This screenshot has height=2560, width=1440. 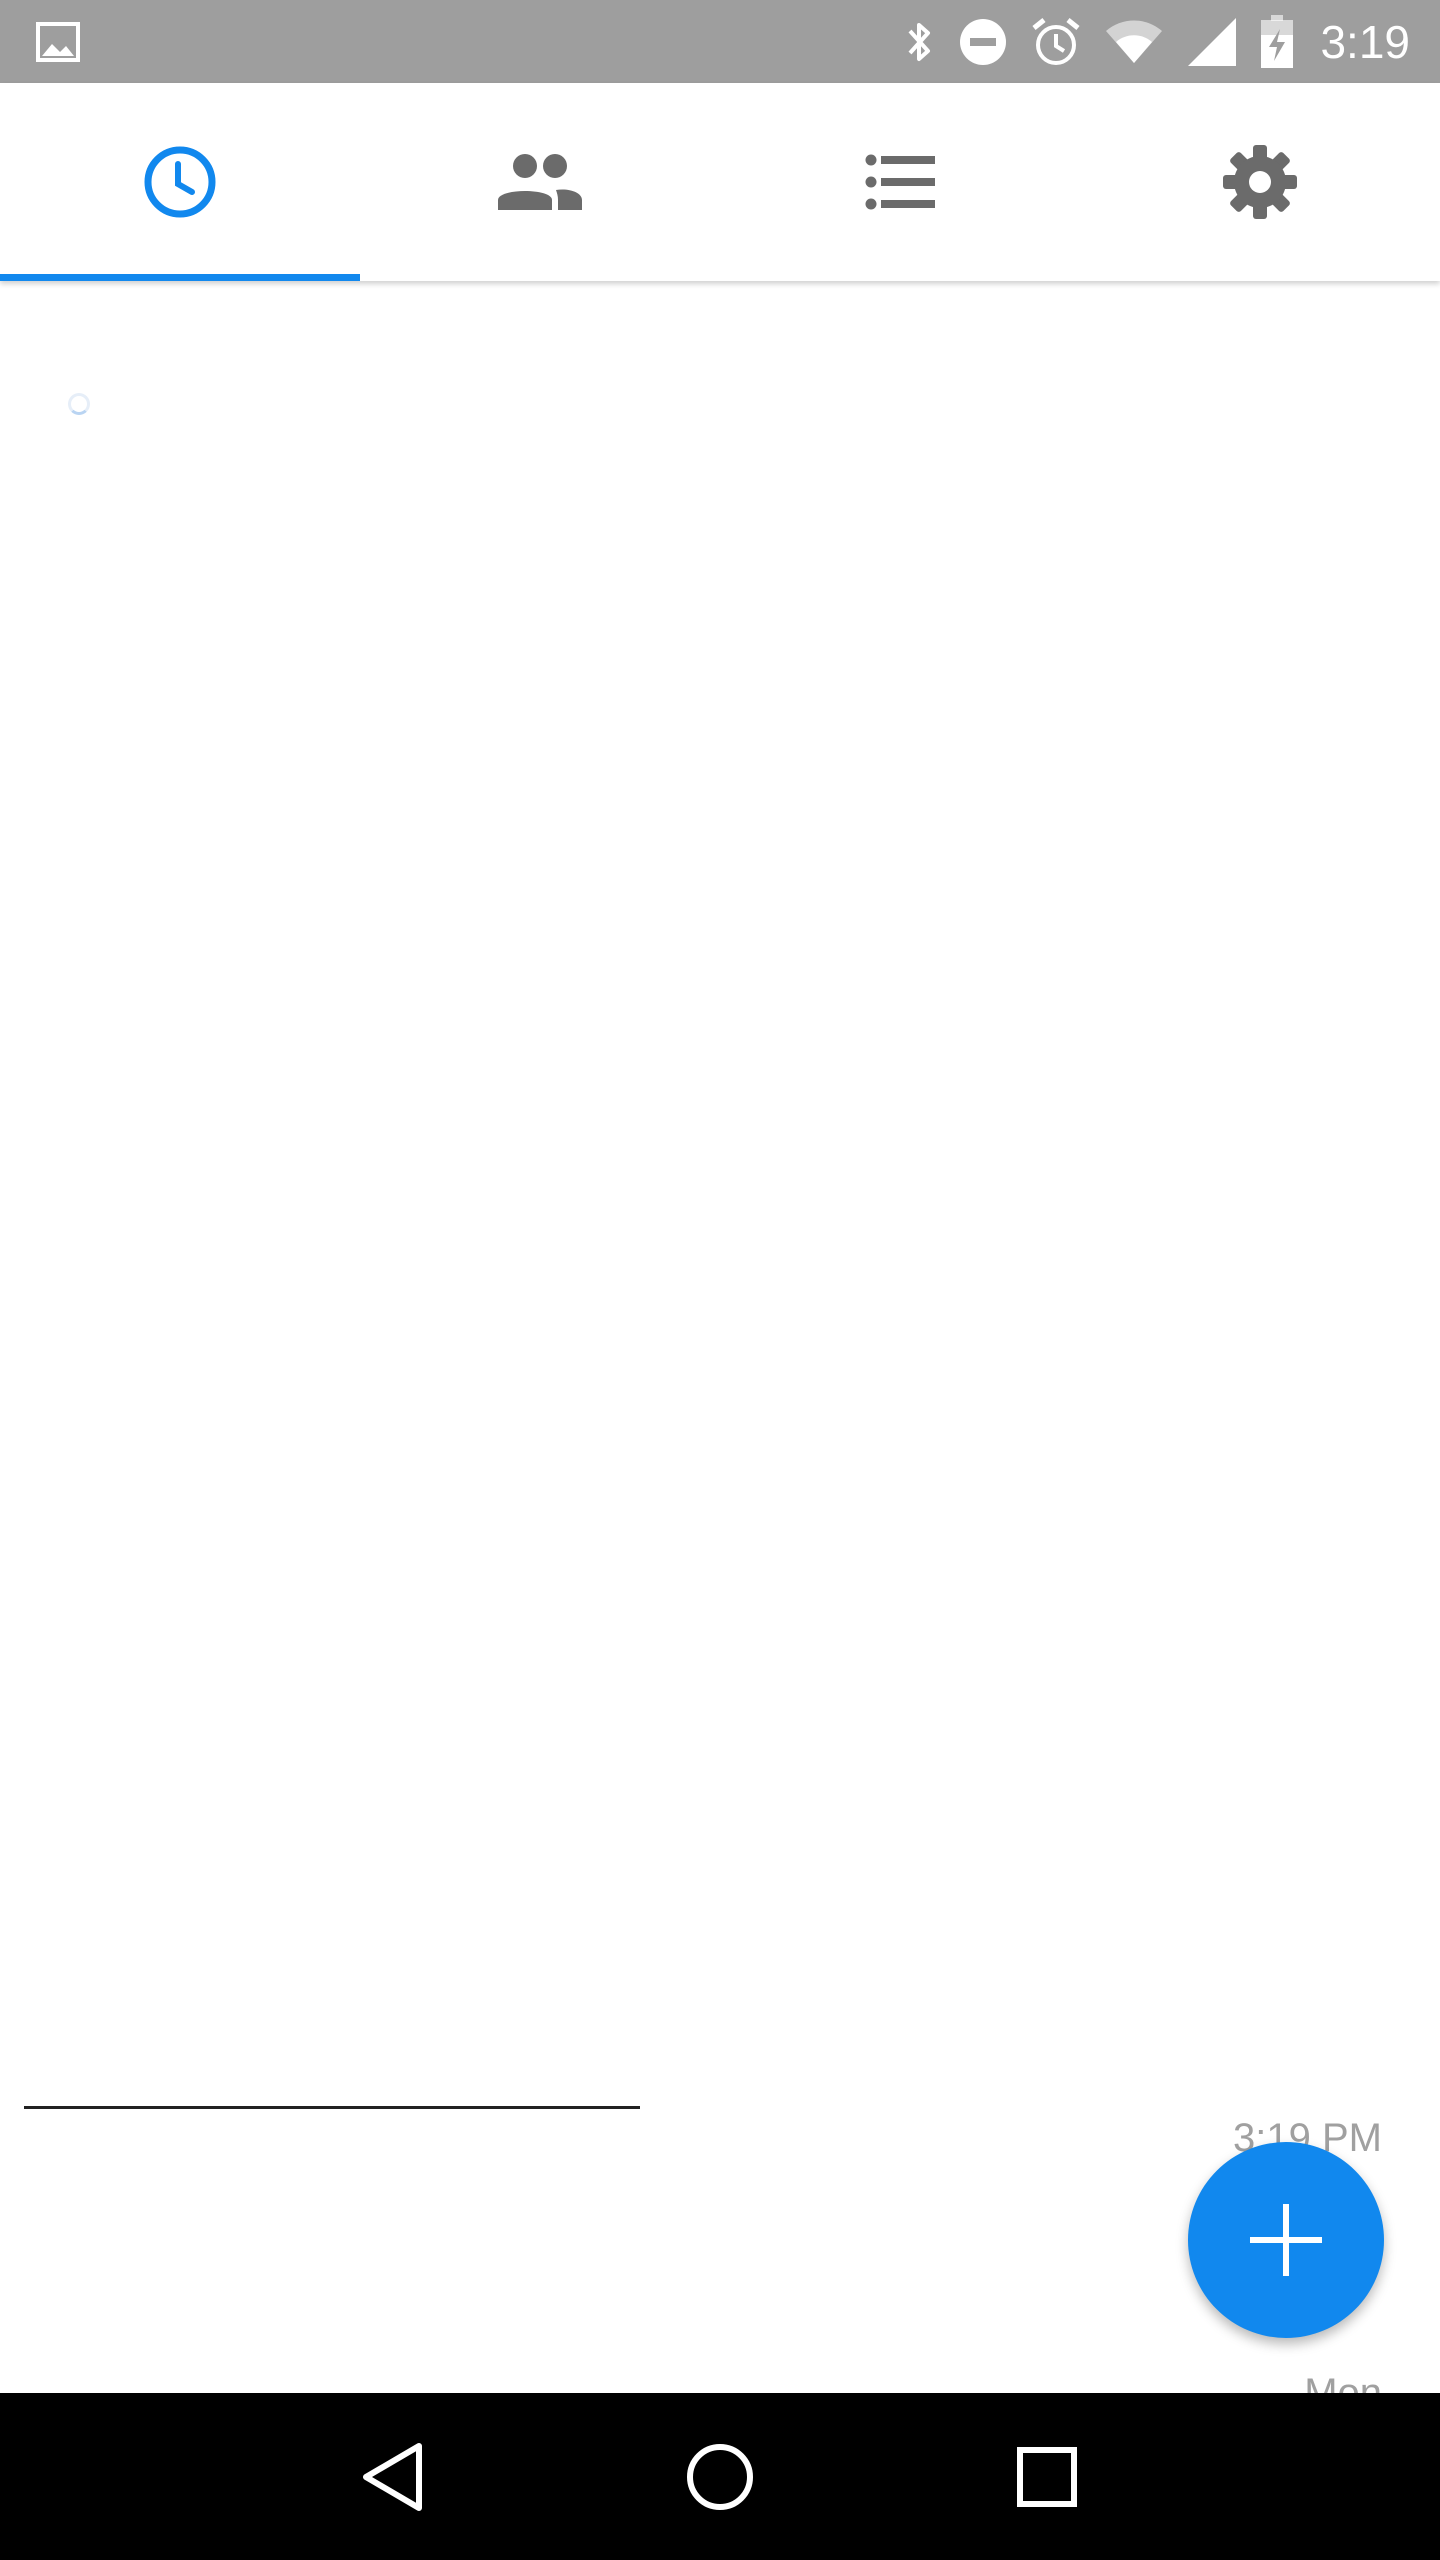 I want to click on divider, so click(x=332, y=2107).